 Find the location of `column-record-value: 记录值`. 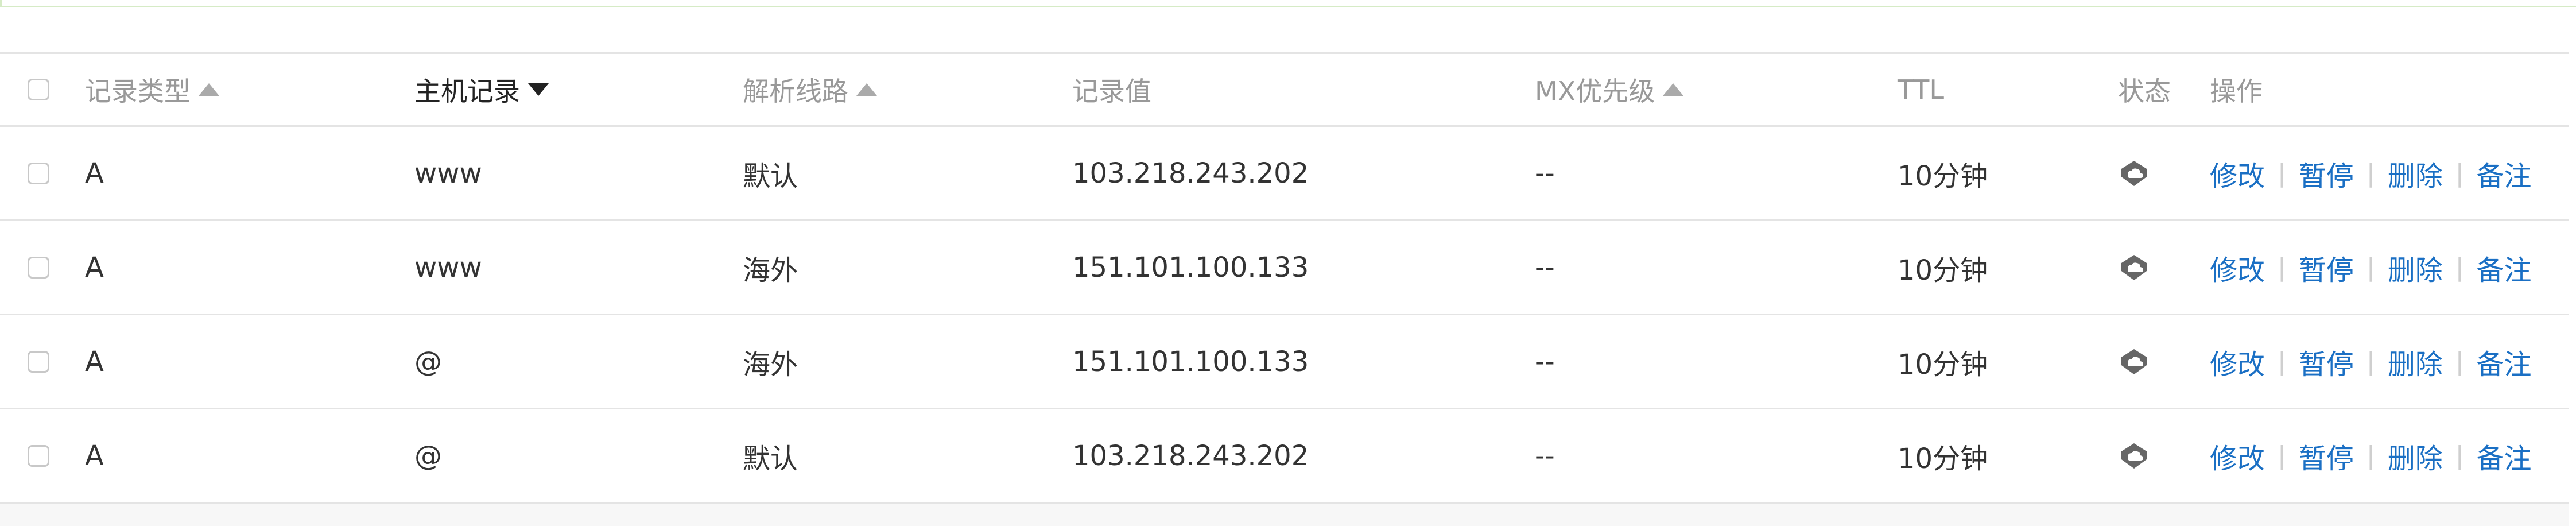

column-record-value: 记录值 is located at coordinates (1111, 89).